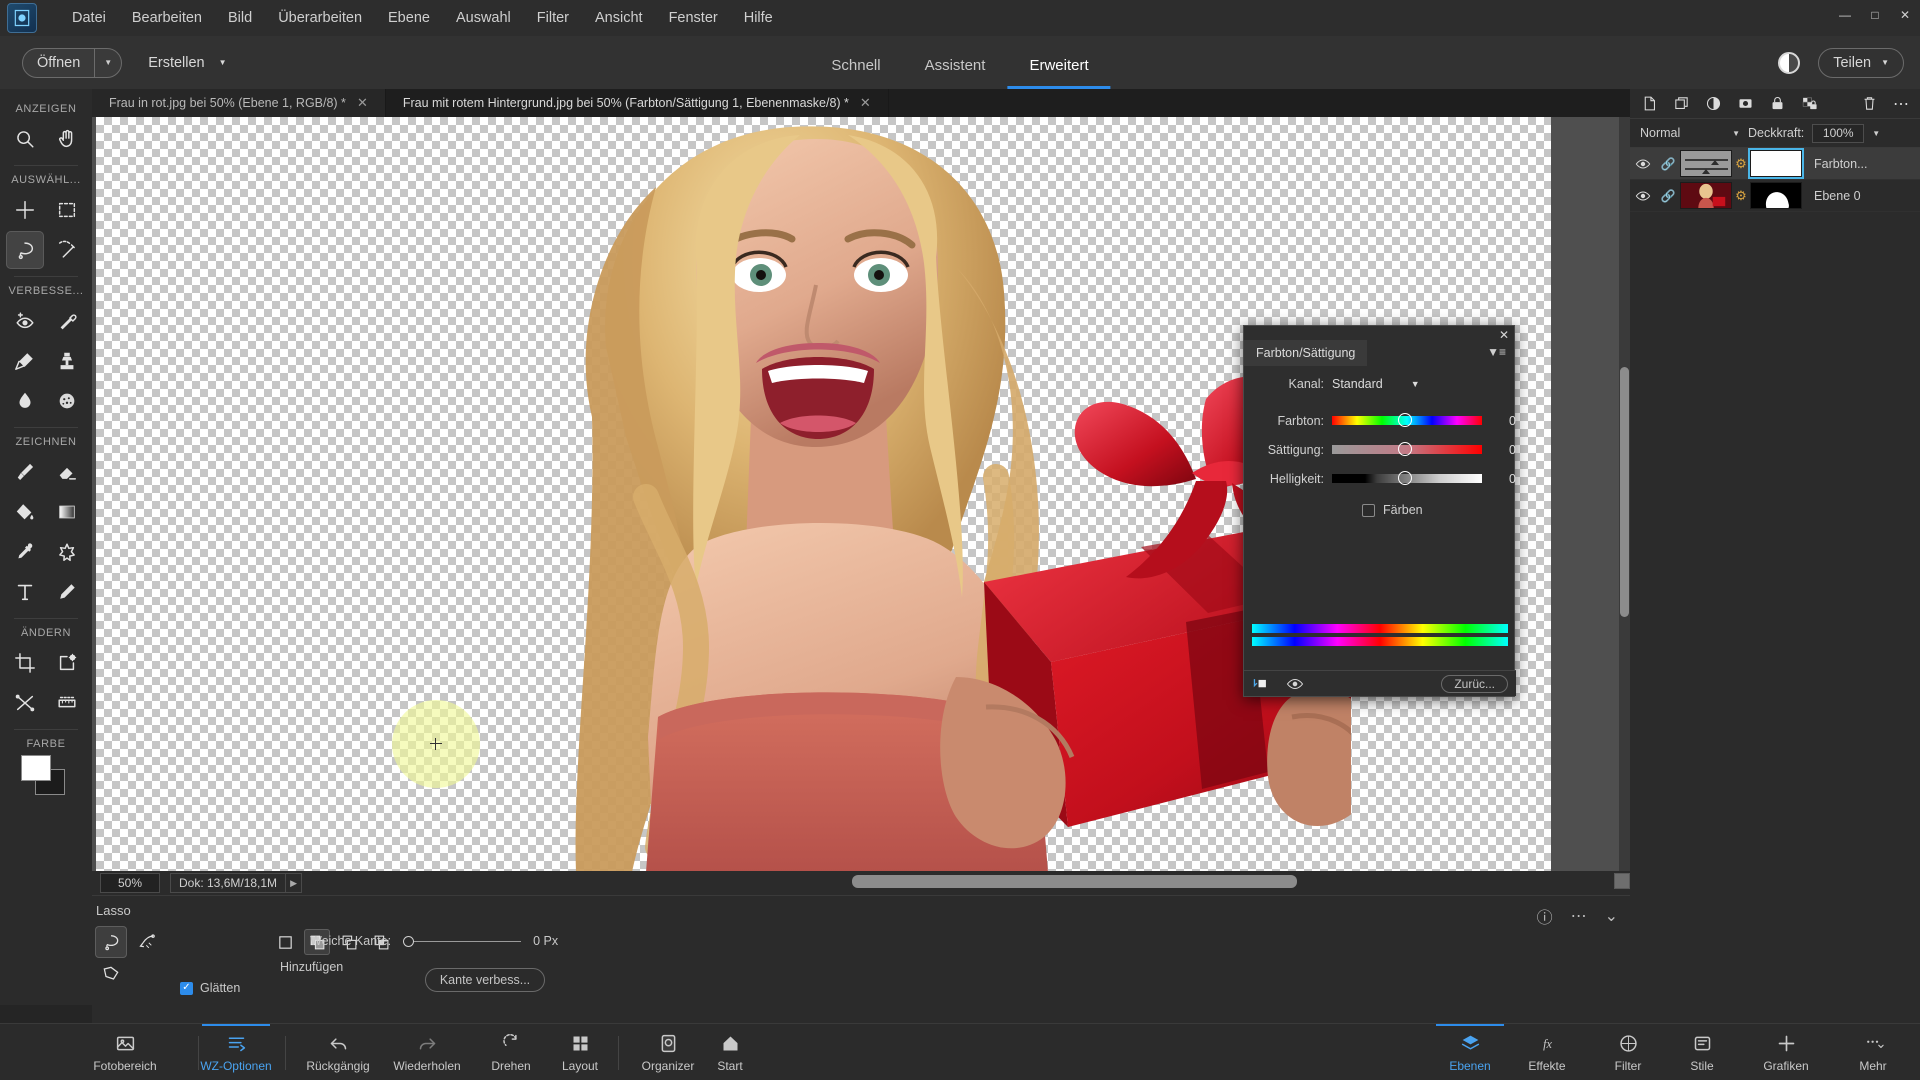 The height and width of the screenshot is (1080, 1920). I want to click on open-button: Öffnen ▼, so click(72, 62).